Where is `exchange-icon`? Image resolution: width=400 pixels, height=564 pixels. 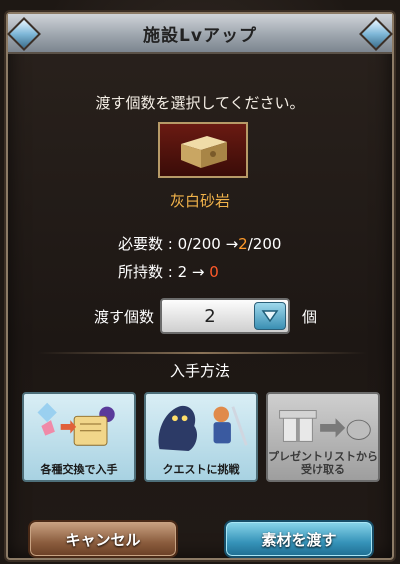
exchange-icon is located at coordinates (76, 424).